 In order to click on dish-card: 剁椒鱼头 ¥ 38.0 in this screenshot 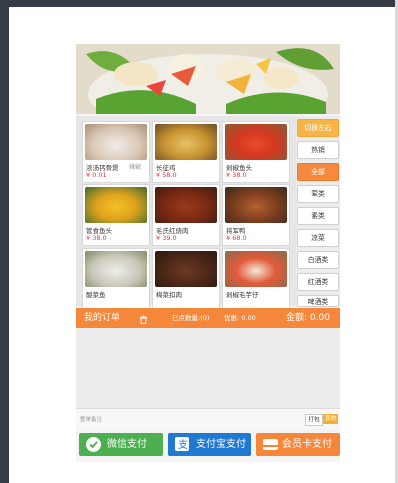, I will do `click(256, 152)`.